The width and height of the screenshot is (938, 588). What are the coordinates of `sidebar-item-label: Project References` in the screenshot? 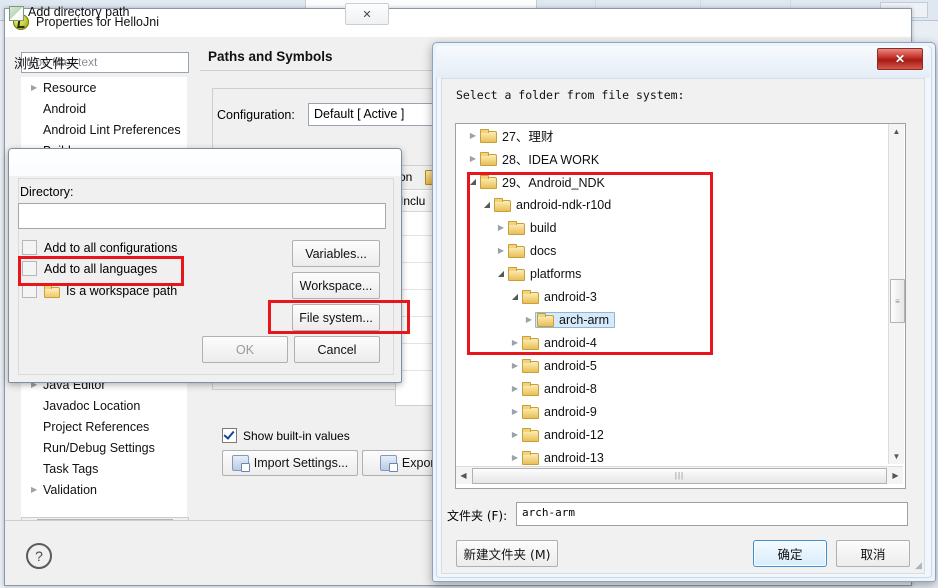 It's located at (96, 426).